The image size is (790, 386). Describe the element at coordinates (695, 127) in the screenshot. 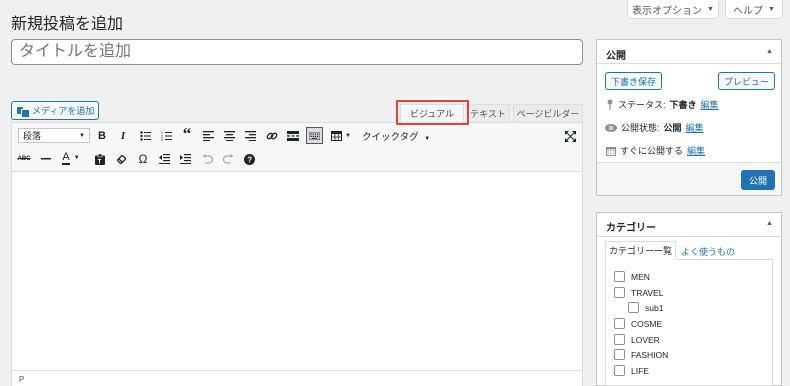

I see `visibility-edit-link: 編集` at that location.